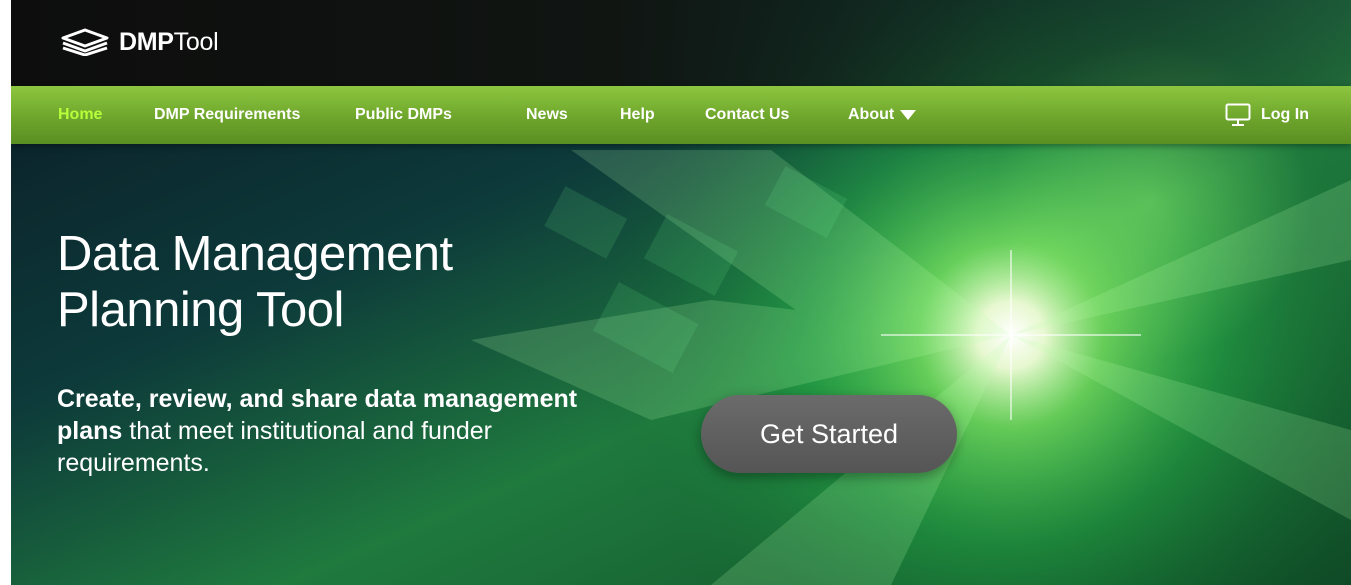 Image resolution: width=1351 pixels, height=585 pixels. Describe the element at coordinates (871, 114) in the screenshot. I see `nav-about-label: About` at that location.